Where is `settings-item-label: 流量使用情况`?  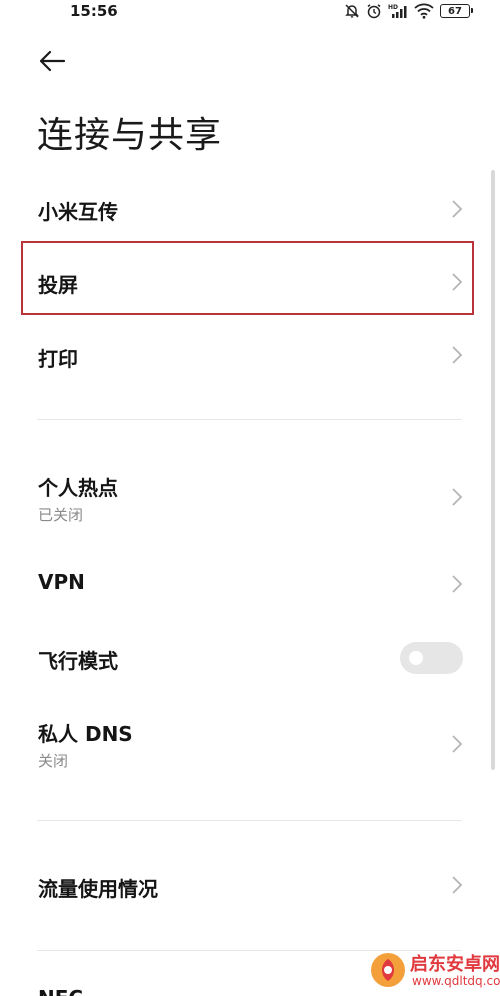
settings-item-label: 流量使用情况 is located at coordinates (98, 889).